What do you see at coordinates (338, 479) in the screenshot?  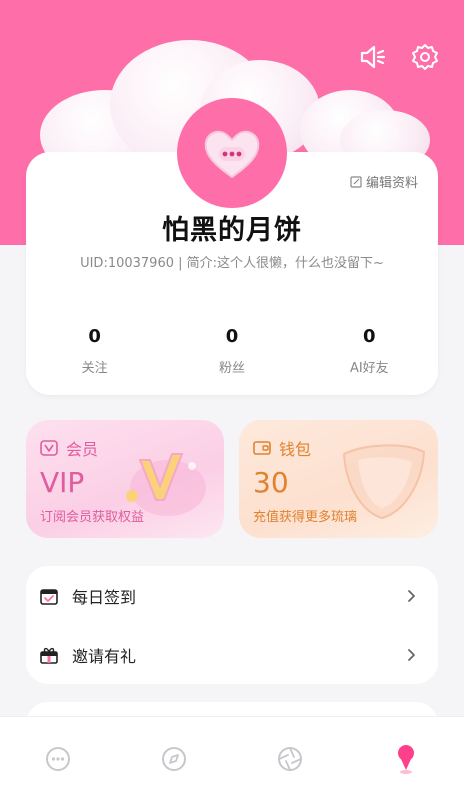 I see `wallet-card: 钱包 30 充值获得更多琉璃` at bounding box center [338, 479].